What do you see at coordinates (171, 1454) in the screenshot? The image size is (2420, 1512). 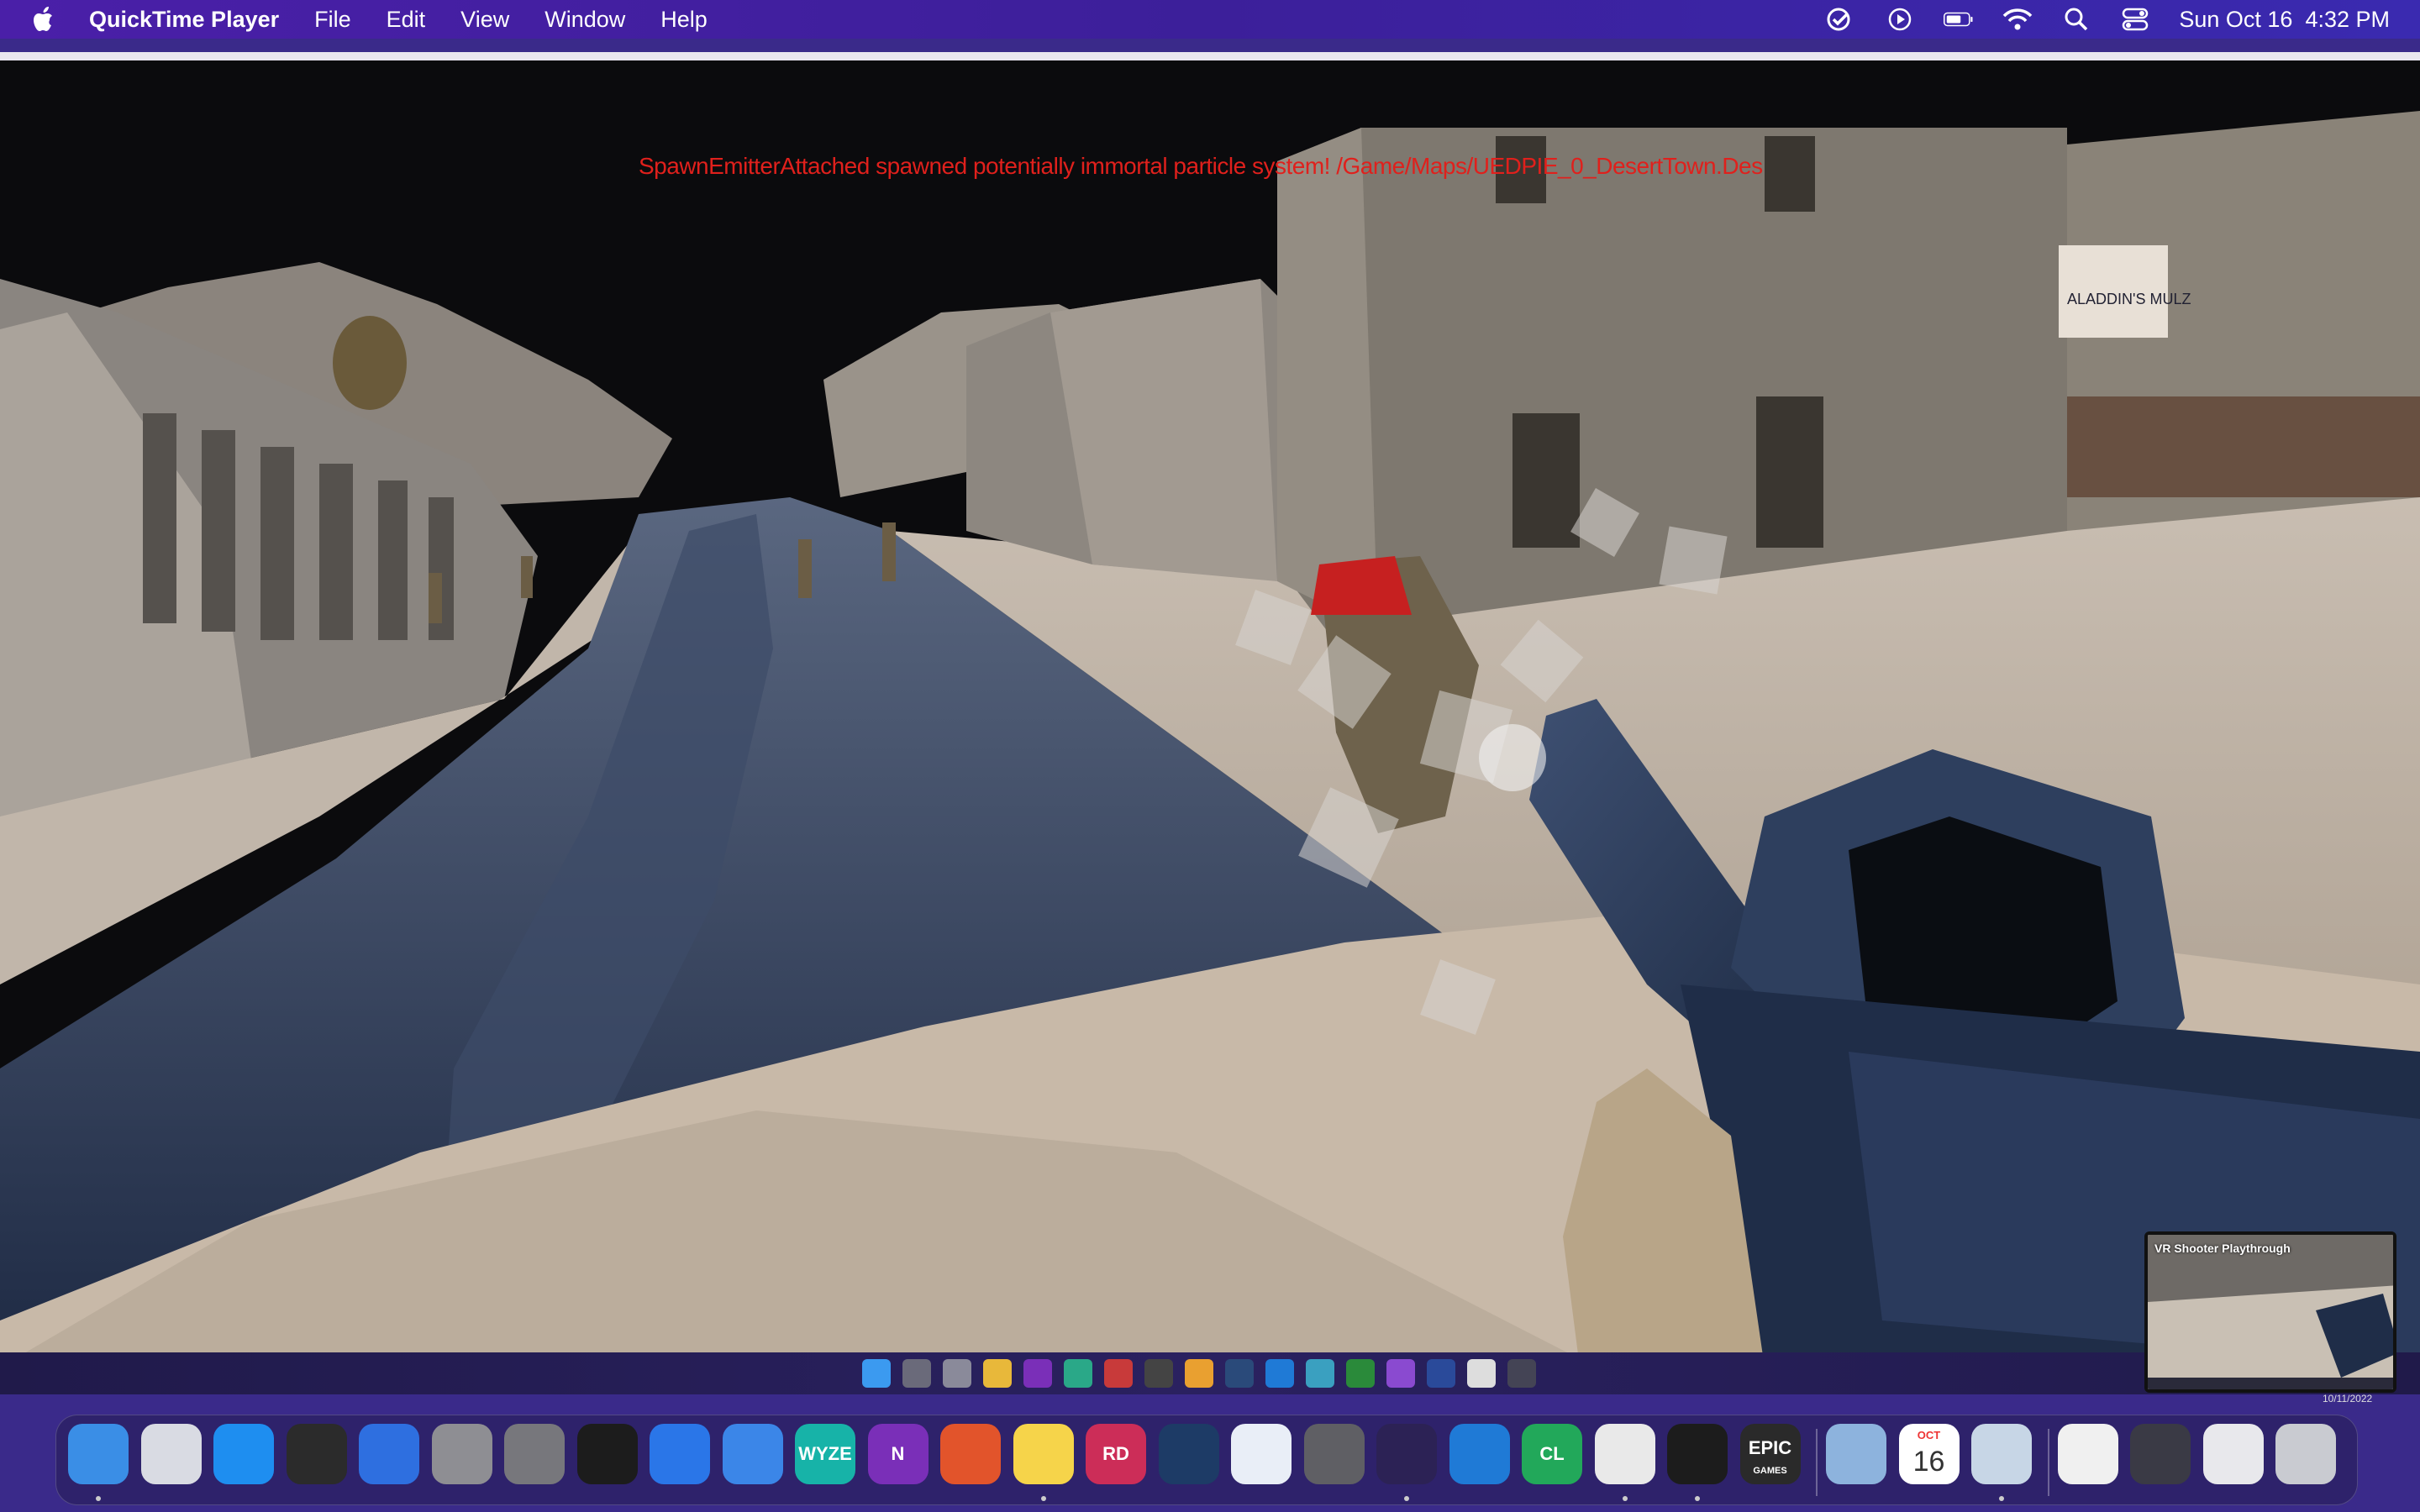 I see `launchpad-icon` at bounding box center [171, 1454].